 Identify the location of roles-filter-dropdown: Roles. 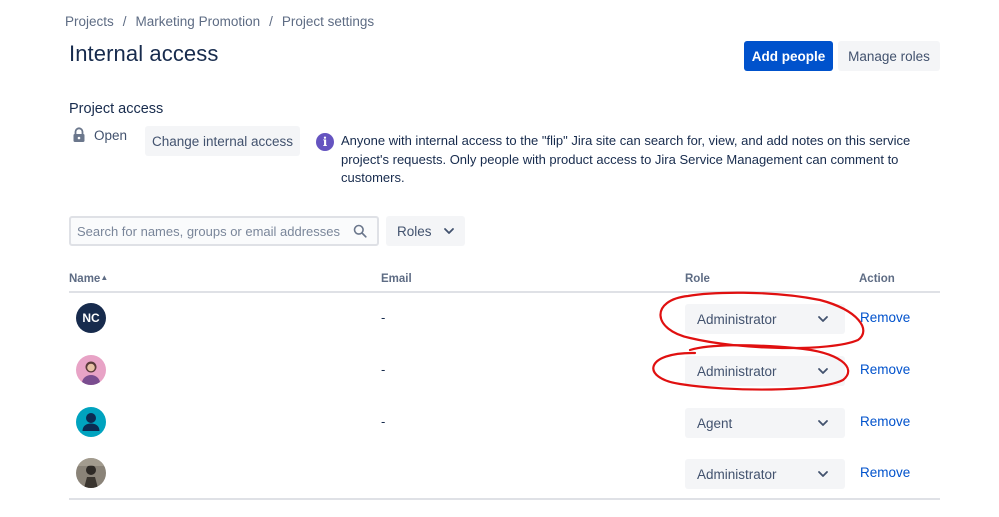
(425, 231).